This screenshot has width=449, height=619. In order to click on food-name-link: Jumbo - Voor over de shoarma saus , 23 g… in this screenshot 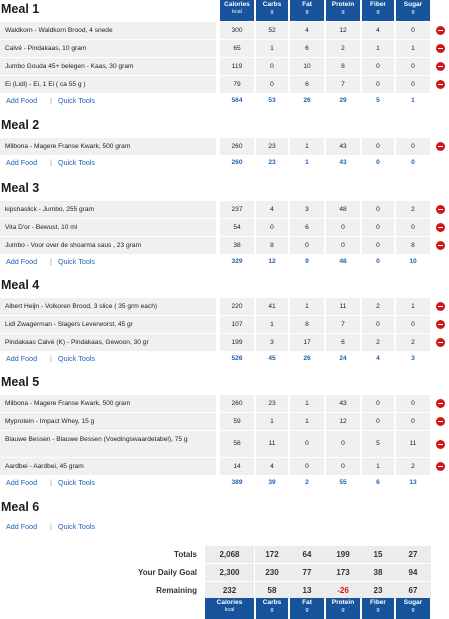, I will do `click(108, 245)`.